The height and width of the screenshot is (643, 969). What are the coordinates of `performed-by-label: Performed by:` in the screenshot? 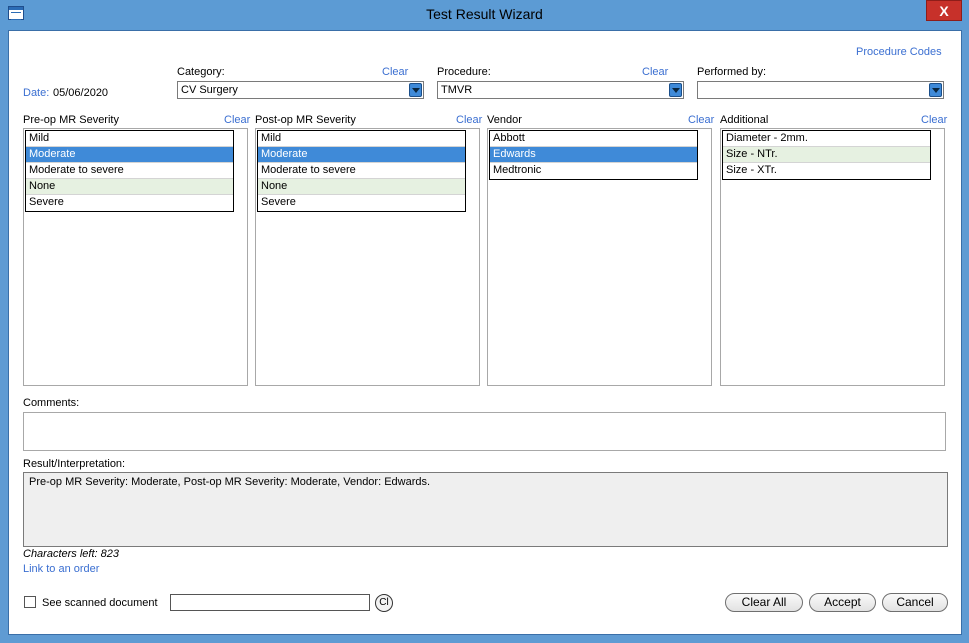 It's located at (732, 72).